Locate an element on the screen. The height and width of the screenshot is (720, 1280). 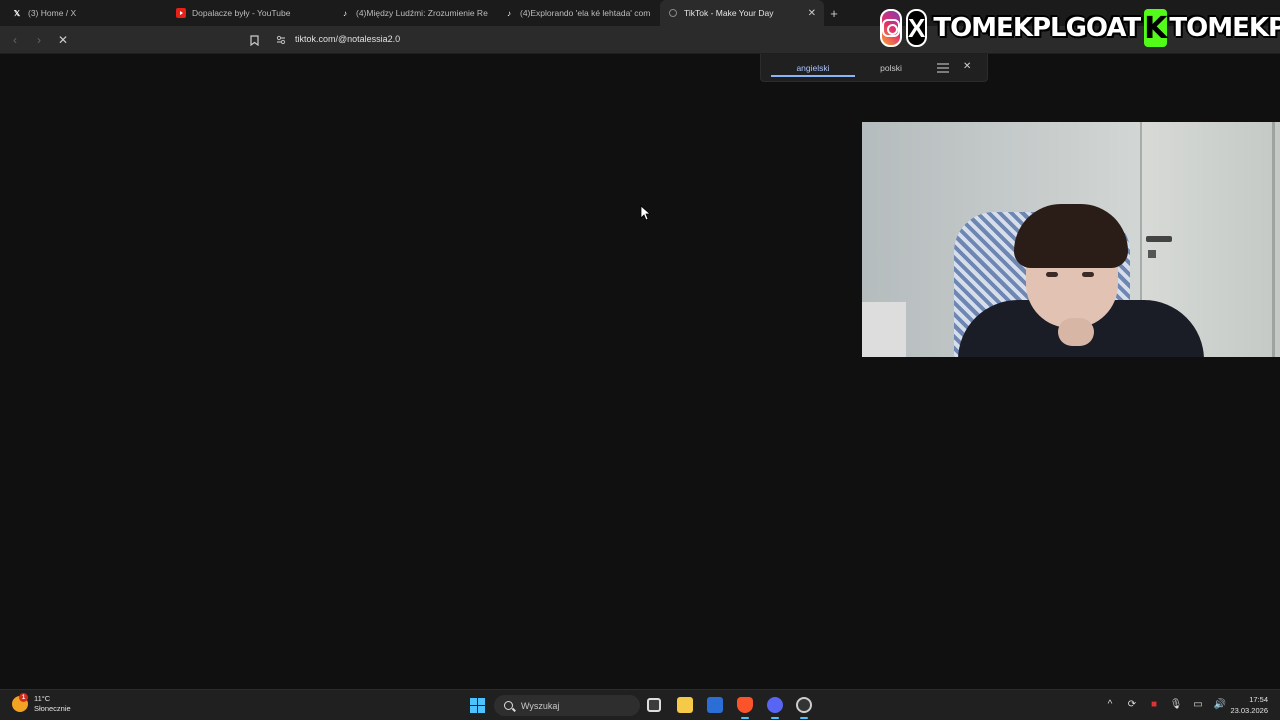
back-arrow-icon: ‹ is located at coordinates (15, 40).